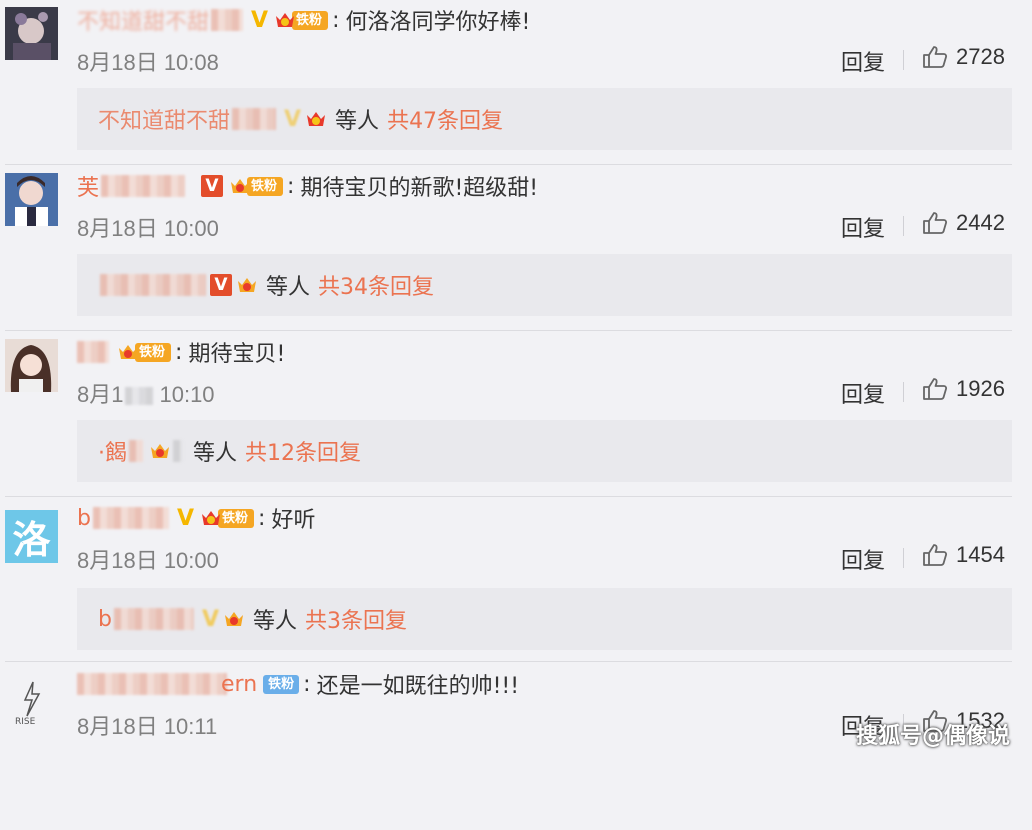 The width and height of the screenshot is (1032, 830). Describe the element at coordinates (932, 736) in the screenshot. I see `watermark: 搜狐号@偶像说` at that location.